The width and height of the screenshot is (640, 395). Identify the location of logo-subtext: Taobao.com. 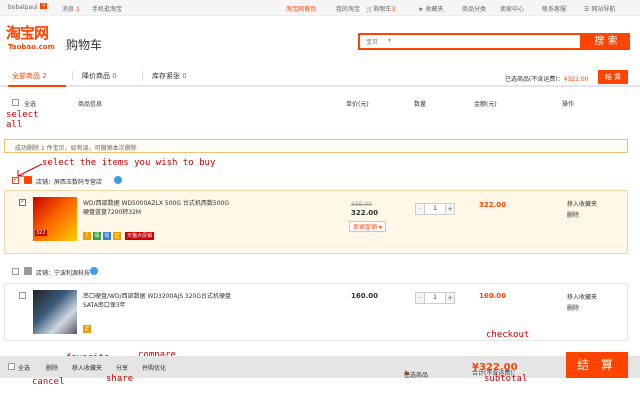
(31, 47).